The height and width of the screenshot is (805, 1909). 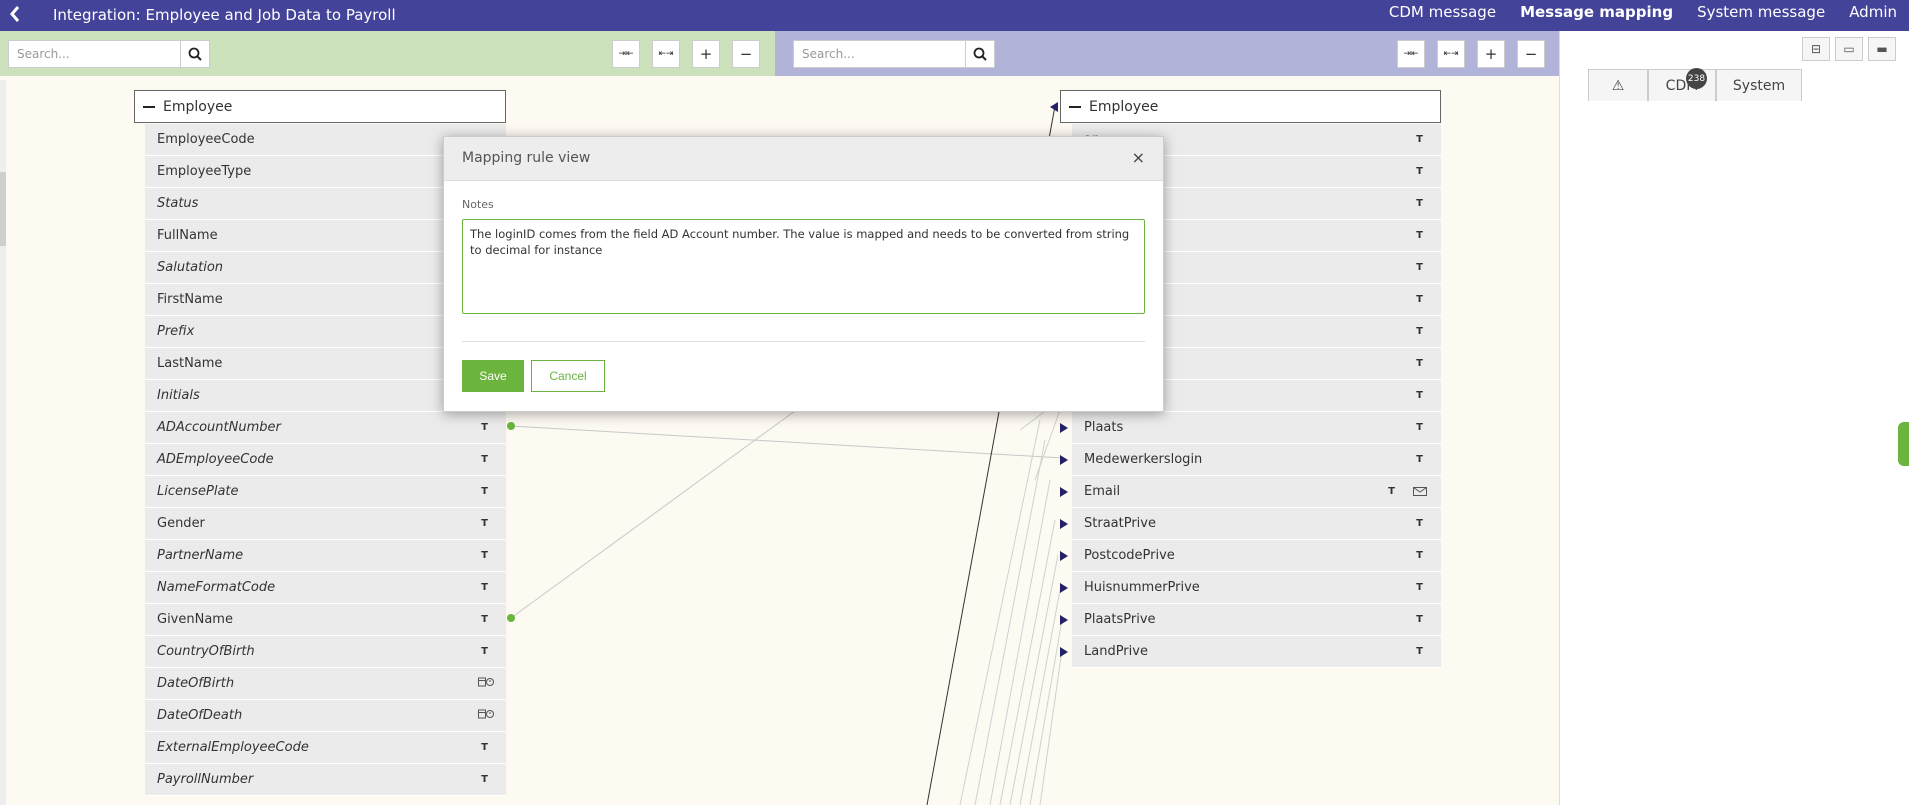 I want to click on field-name: ExternalEmployeeCode, so click(x=233, y=747).